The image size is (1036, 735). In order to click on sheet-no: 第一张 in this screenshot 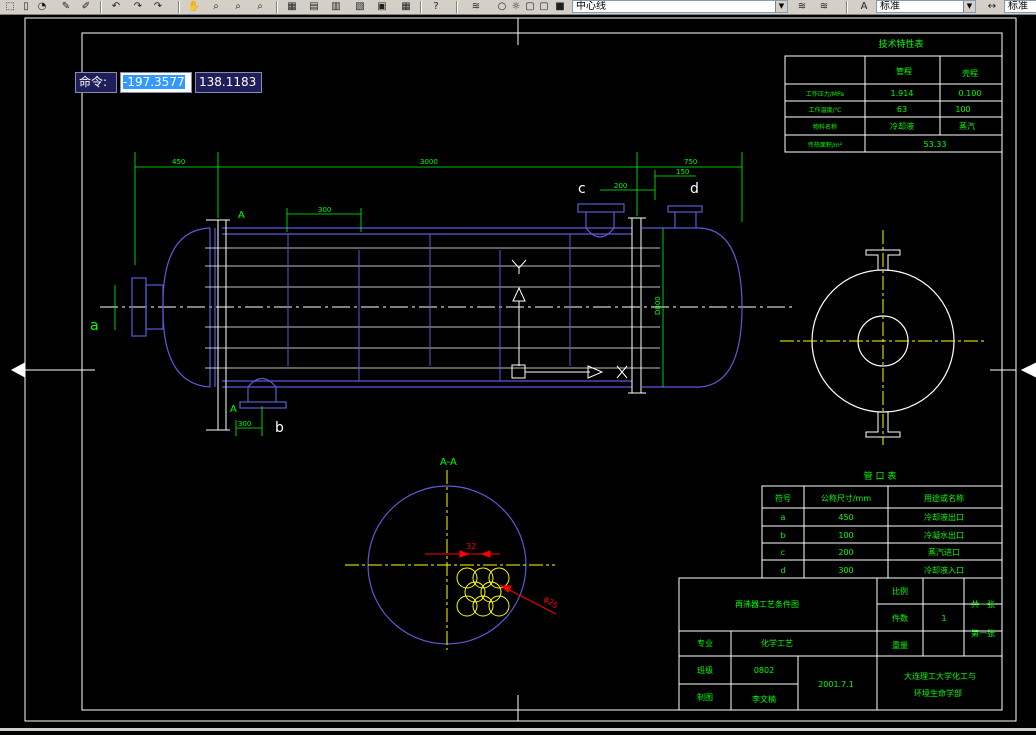, I will do `click(983, 633)`.